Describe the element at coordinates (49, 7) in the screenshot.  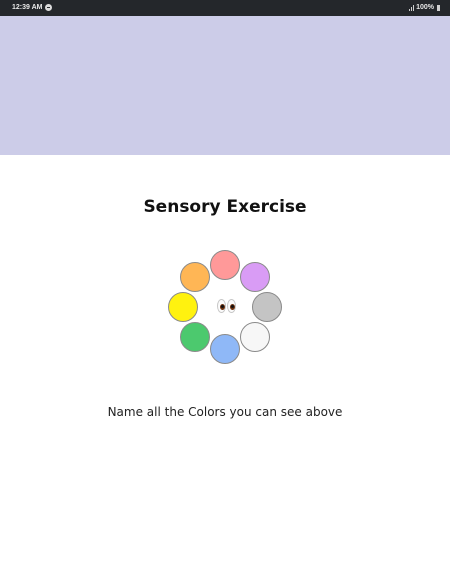
I see `notification-icon` at that location.